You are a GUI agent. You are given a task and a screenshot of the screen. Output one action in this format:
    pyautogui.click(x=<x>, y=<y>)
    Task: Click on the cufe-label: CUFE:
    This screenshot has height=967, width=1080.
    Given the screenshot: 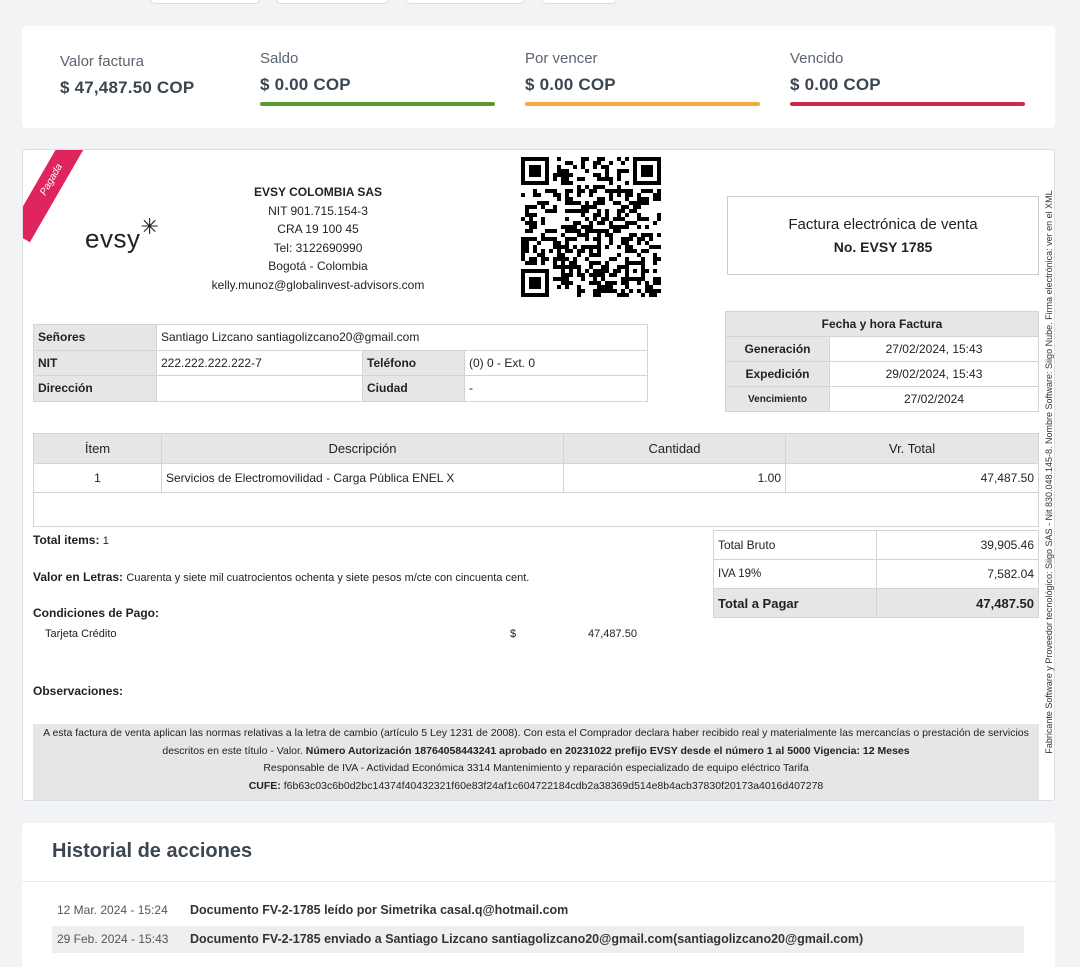 What is the action you would take?
    pyautogui.click(x=264, y=785)
    